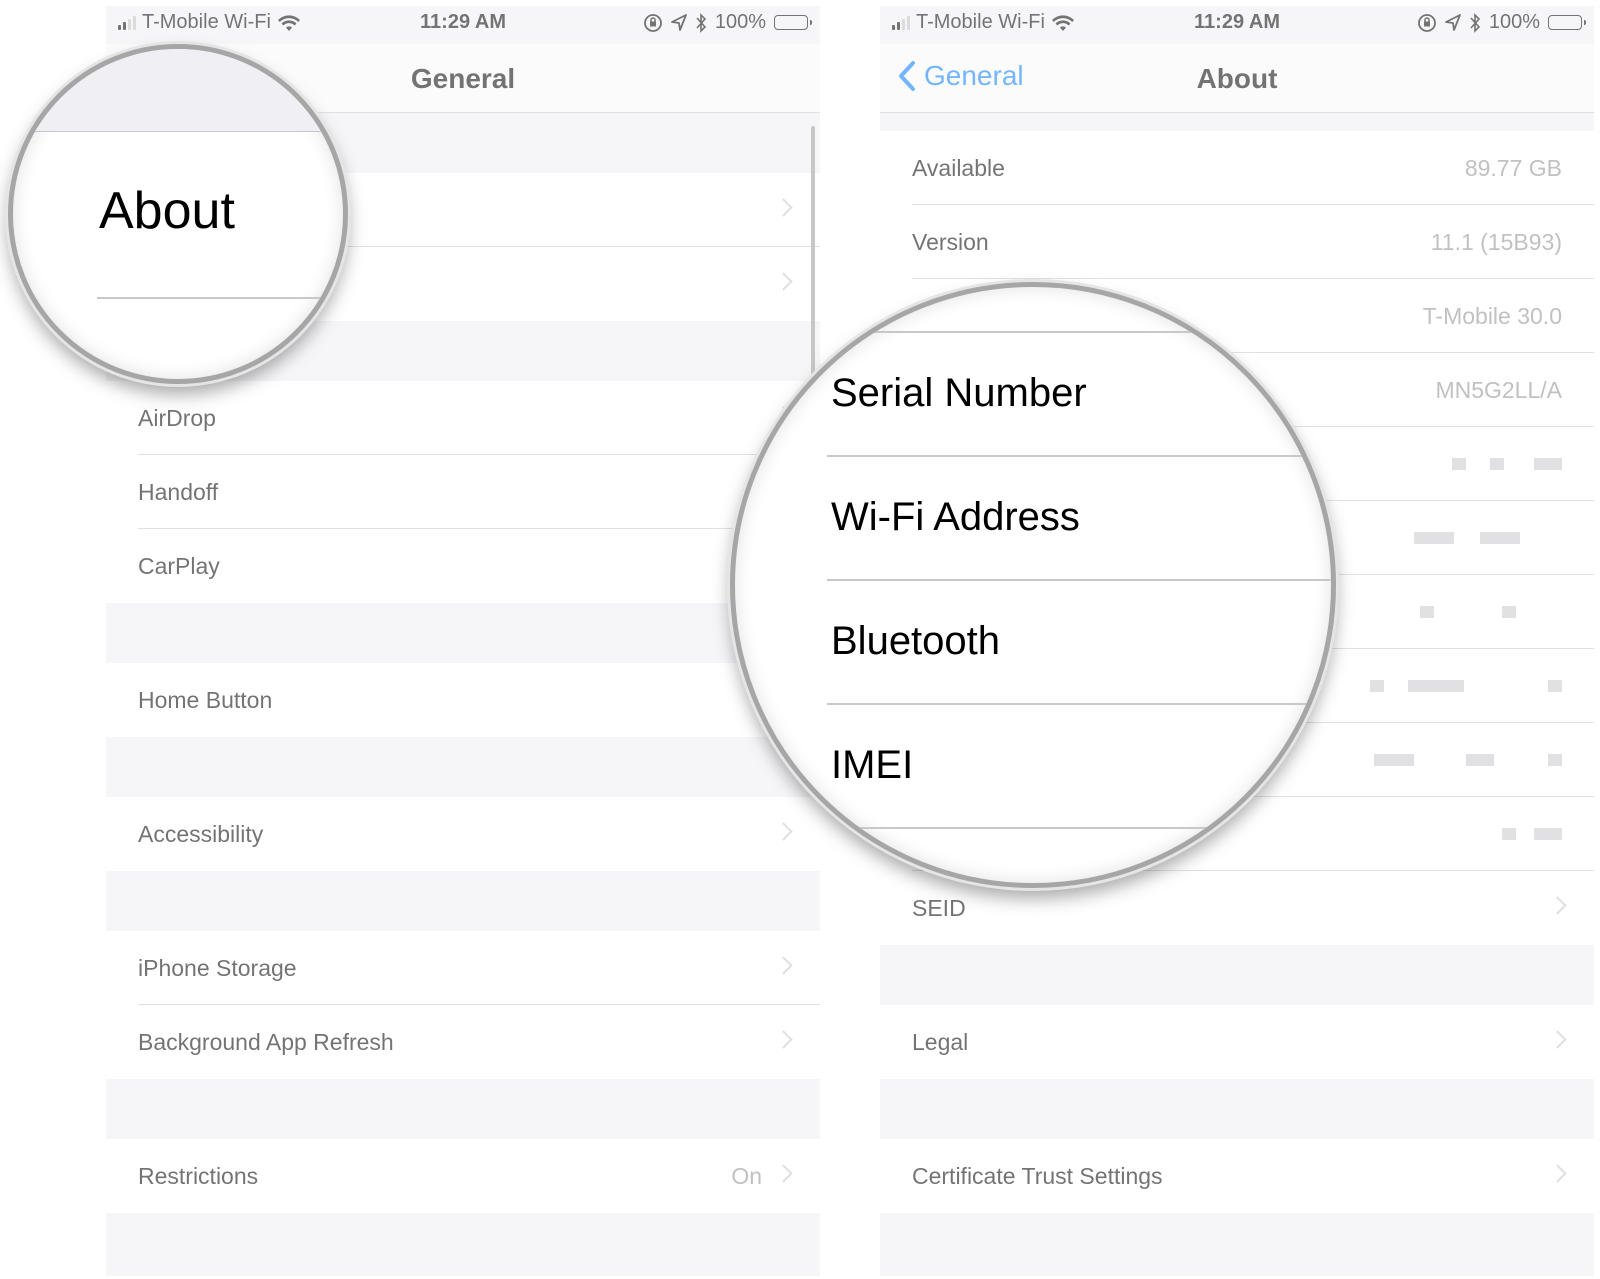 Image resolution: width=1600 pixels, height=1279 pixels. Describe the element at coordinates (167, 211) in the screenshot. I see `magnified-about-label: About` at that location.